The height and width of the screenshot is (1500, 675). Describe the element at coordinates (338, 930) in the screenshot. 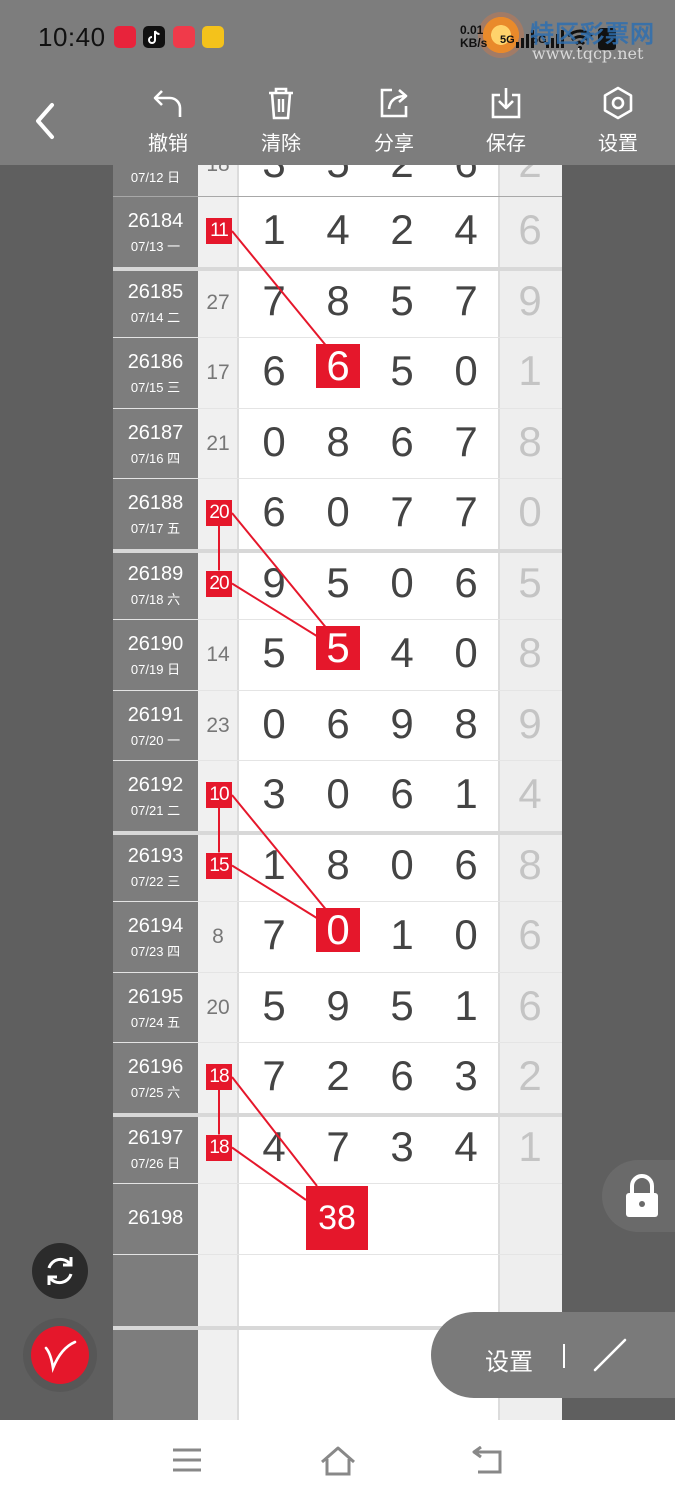

I see `digit-highlight: 0` at that location.